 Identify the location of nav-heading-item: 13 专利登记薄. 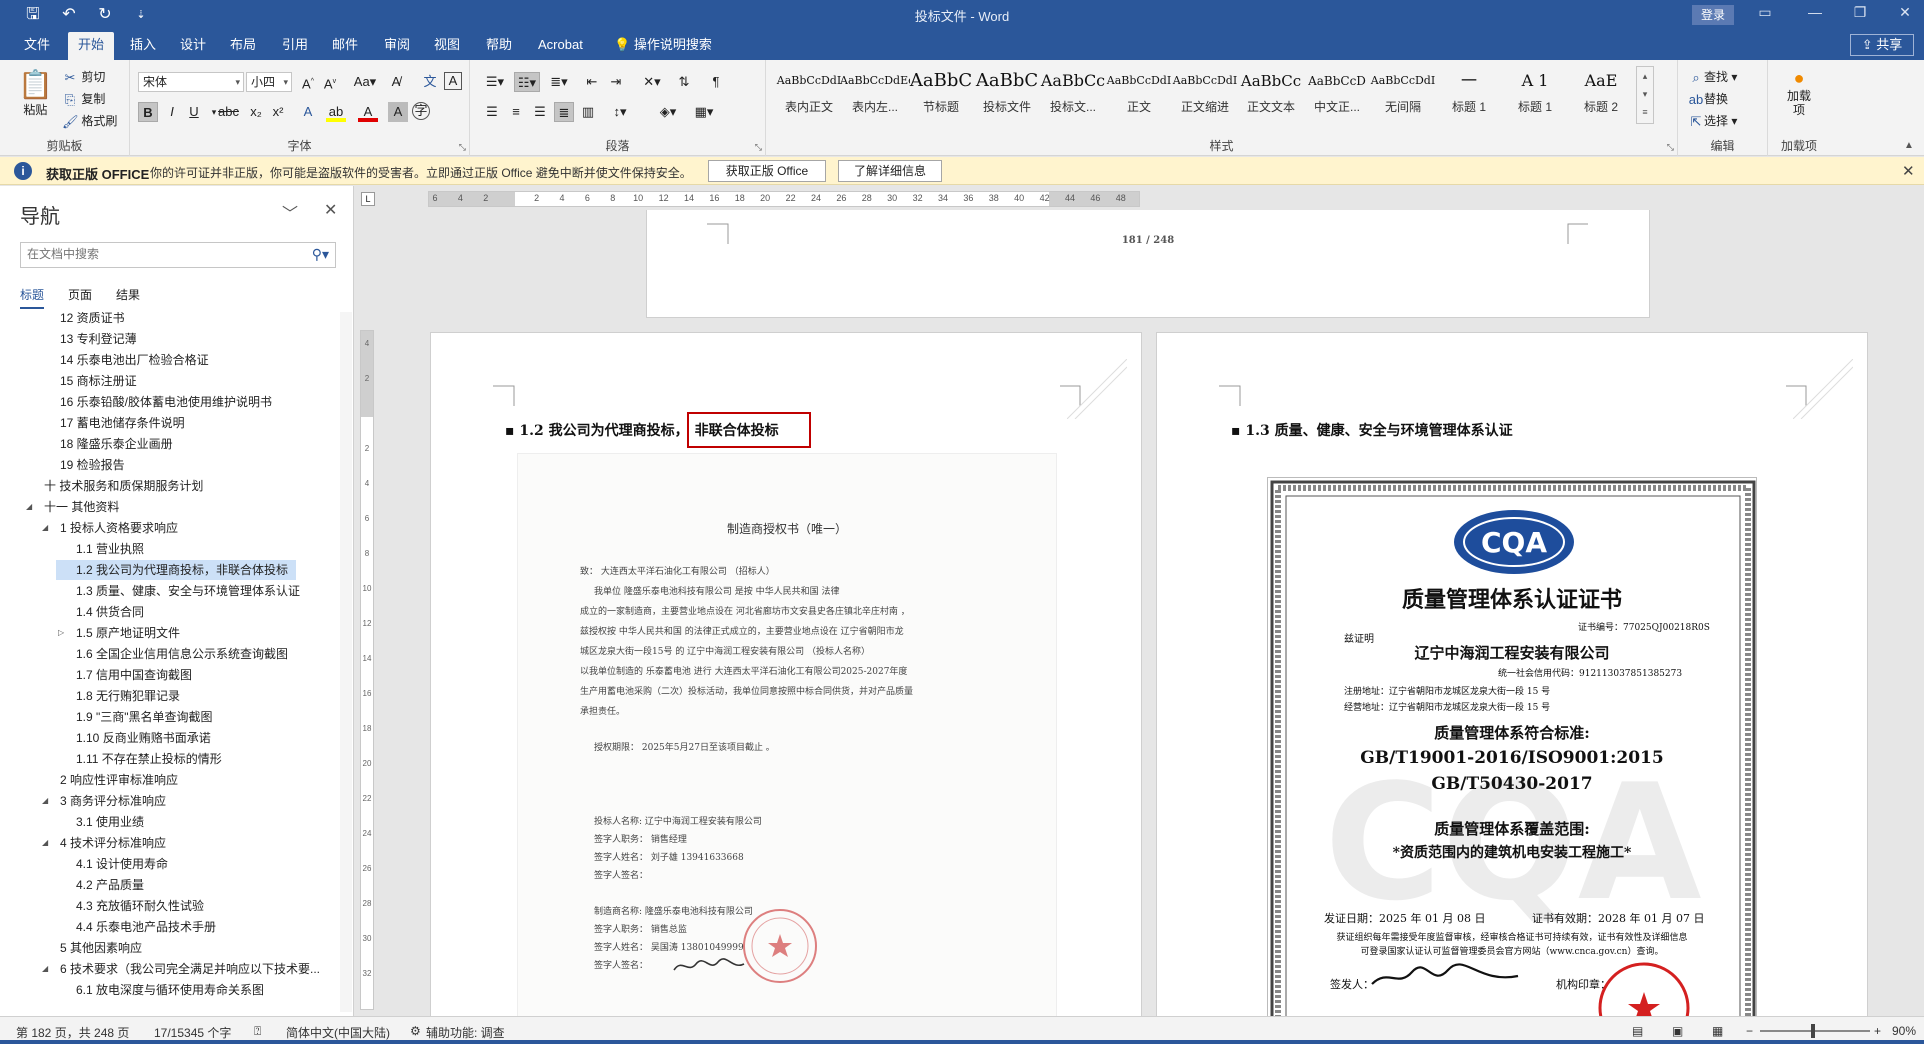
(92, 339).